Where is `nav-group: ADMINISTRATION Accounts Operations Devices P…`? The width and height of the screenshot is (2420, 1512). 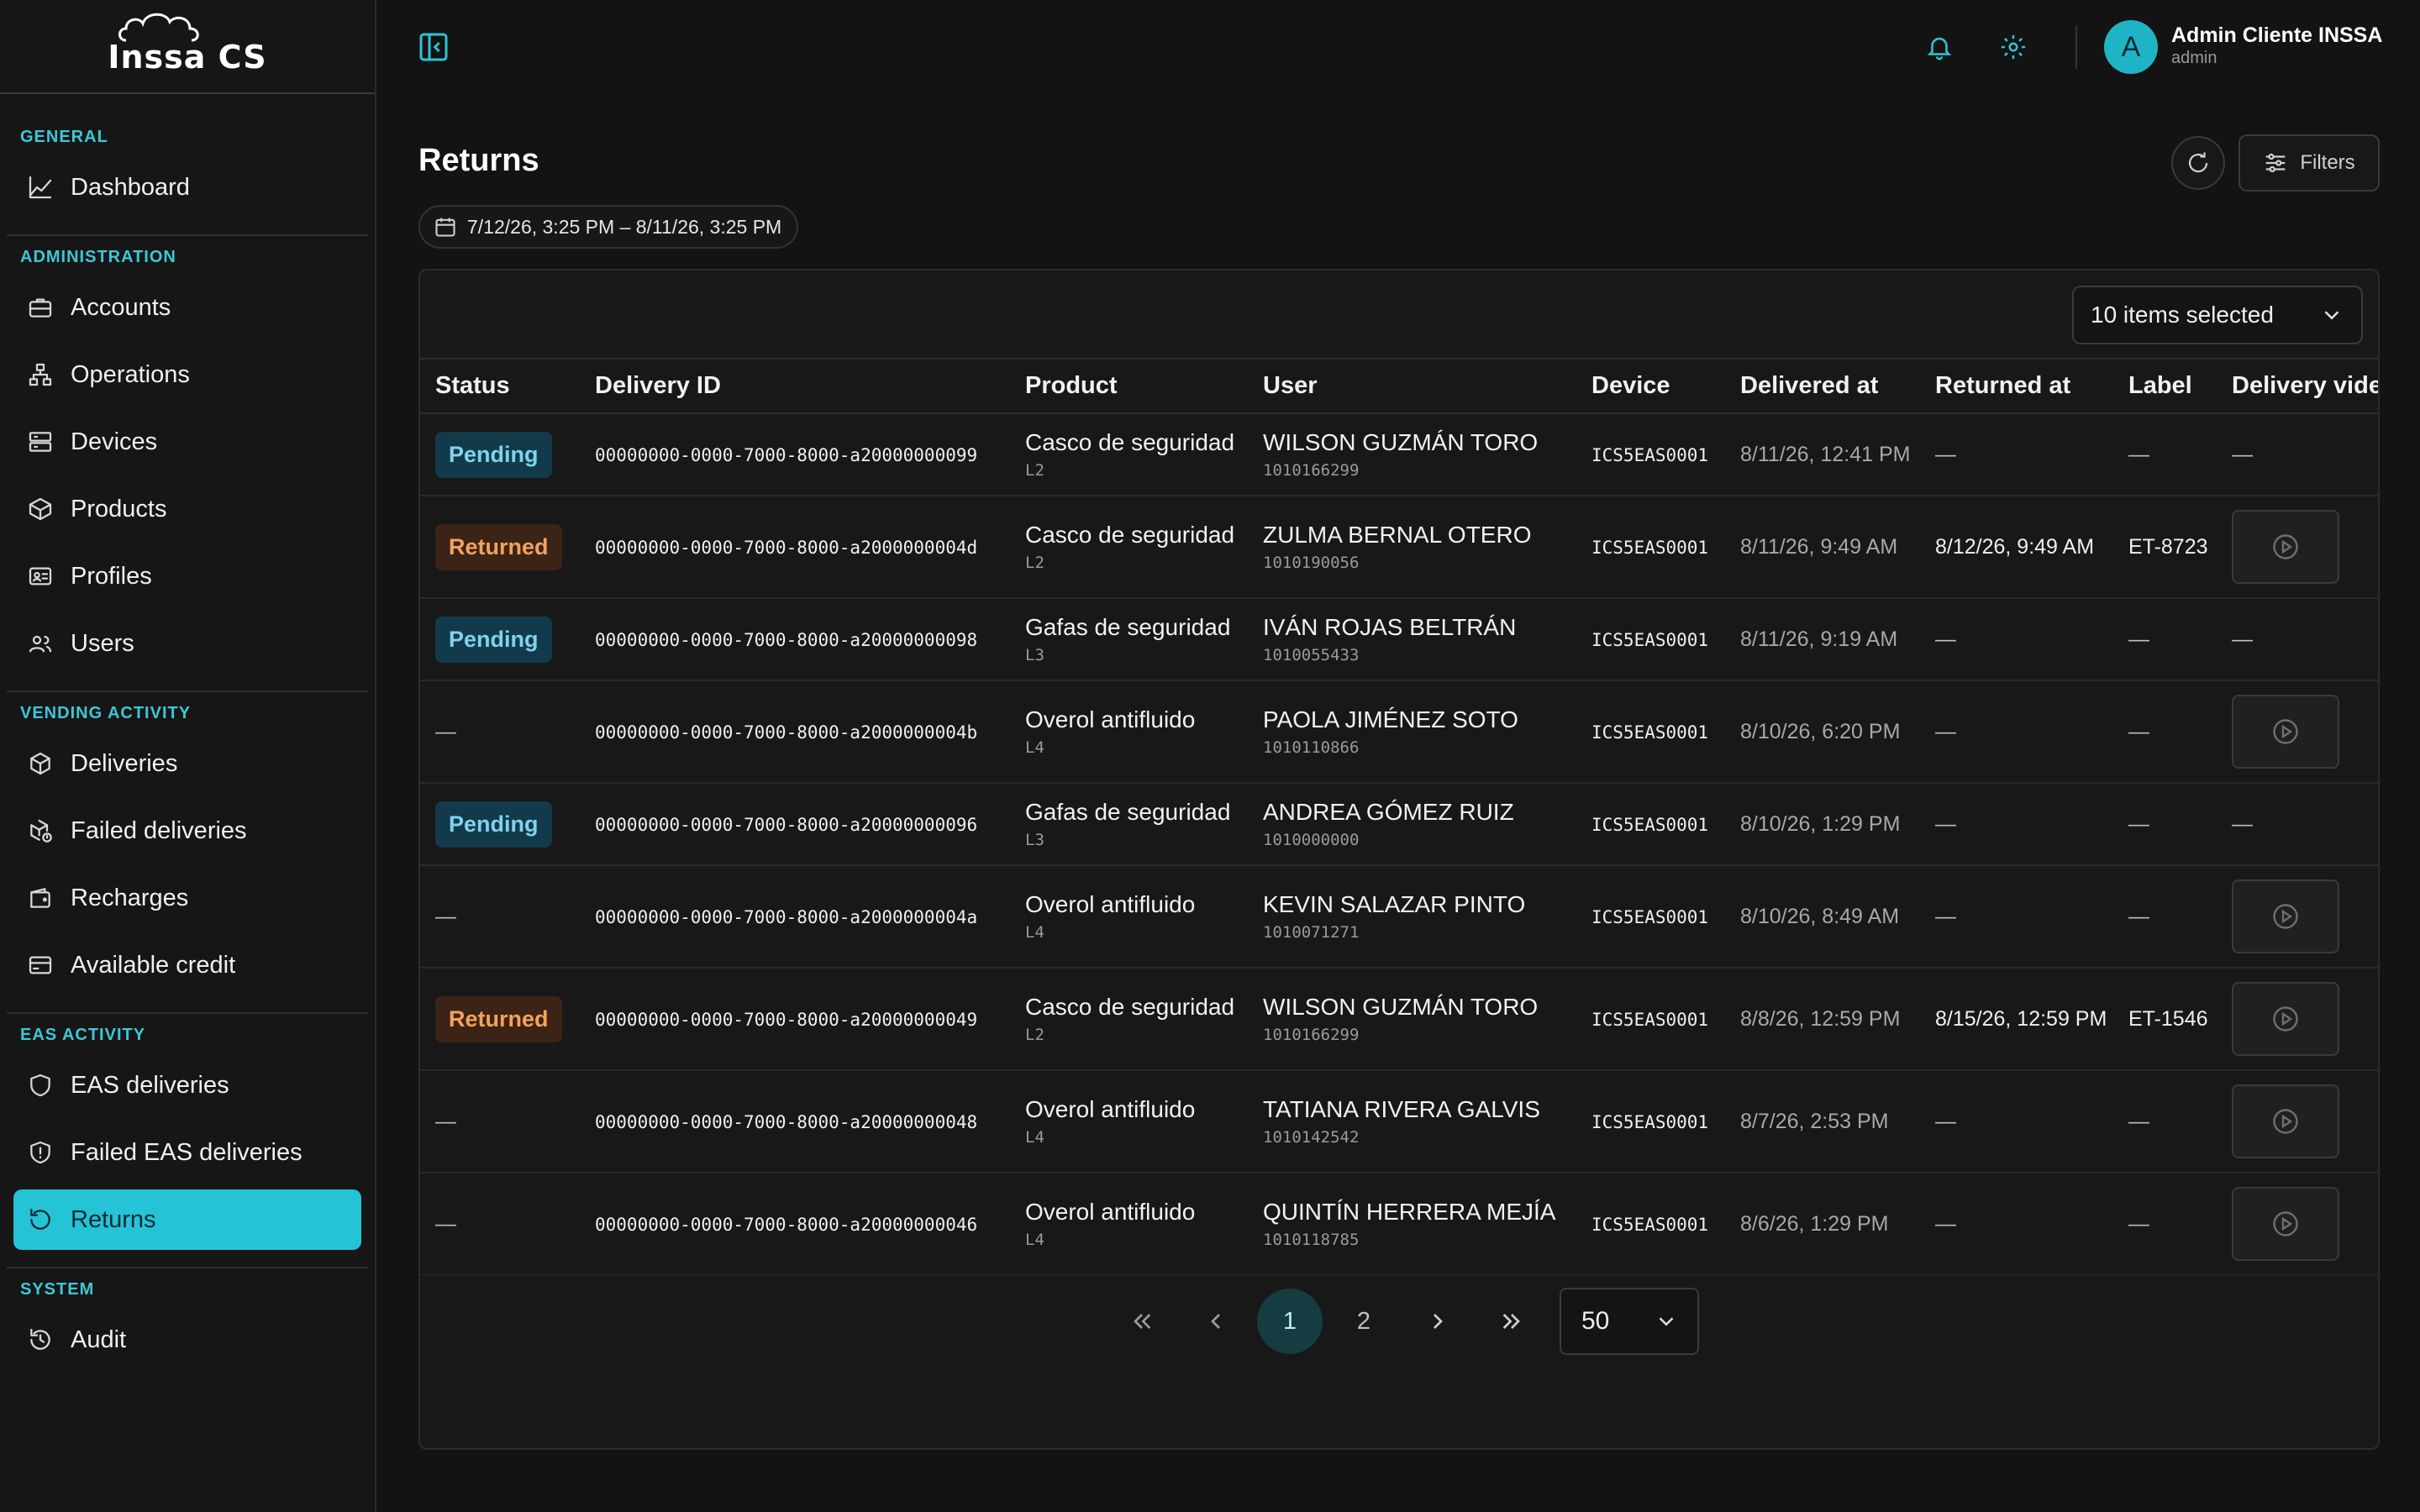 nav-group: ADMINISTRATION Accounts Operations Devices P… is located at coordinates (187, 461).